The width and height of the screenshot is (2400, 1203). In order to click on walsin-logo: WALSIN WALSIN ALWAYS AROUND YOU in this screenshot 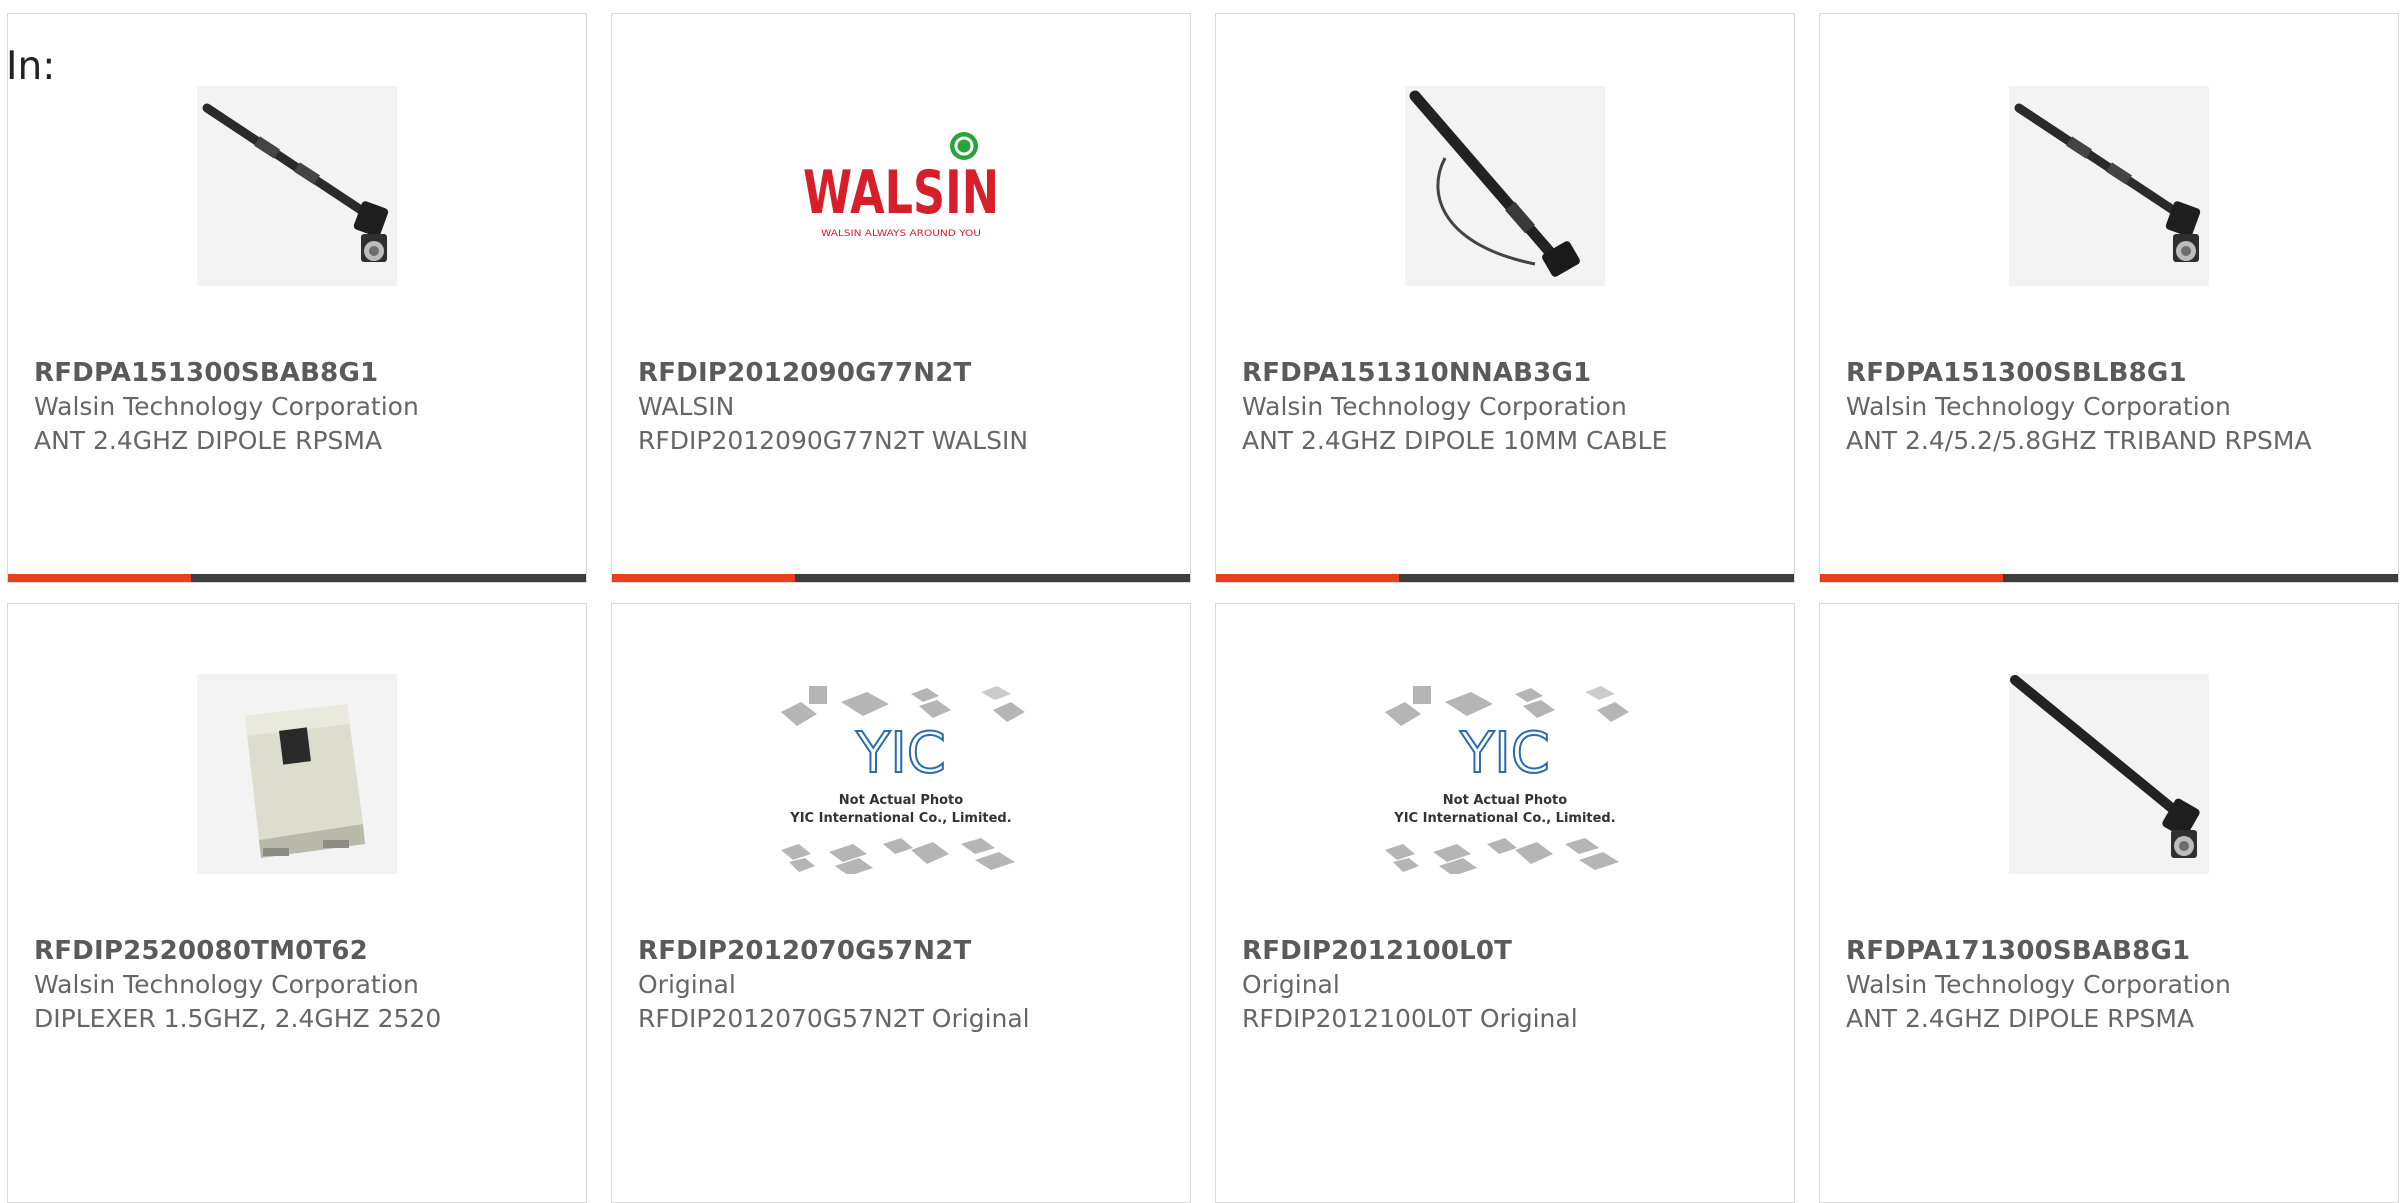, I will do `click(901, 186)`.